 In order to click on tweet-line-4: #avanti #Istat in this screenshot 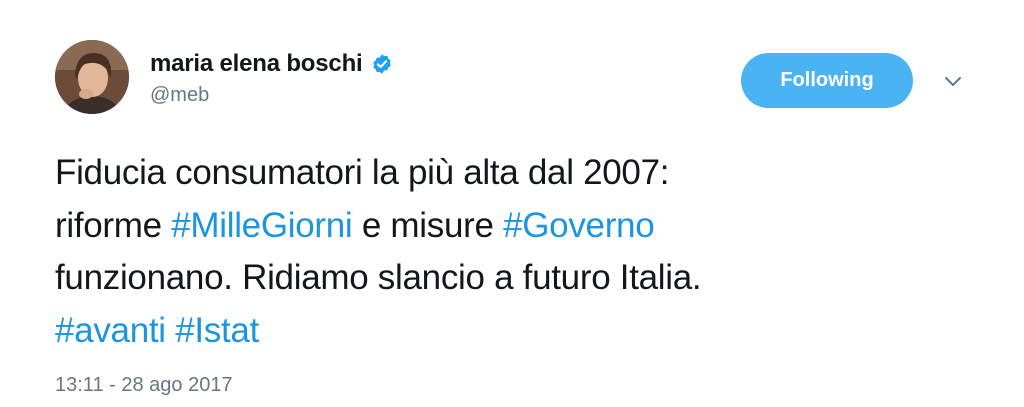, I will do `click(520, 331)`.